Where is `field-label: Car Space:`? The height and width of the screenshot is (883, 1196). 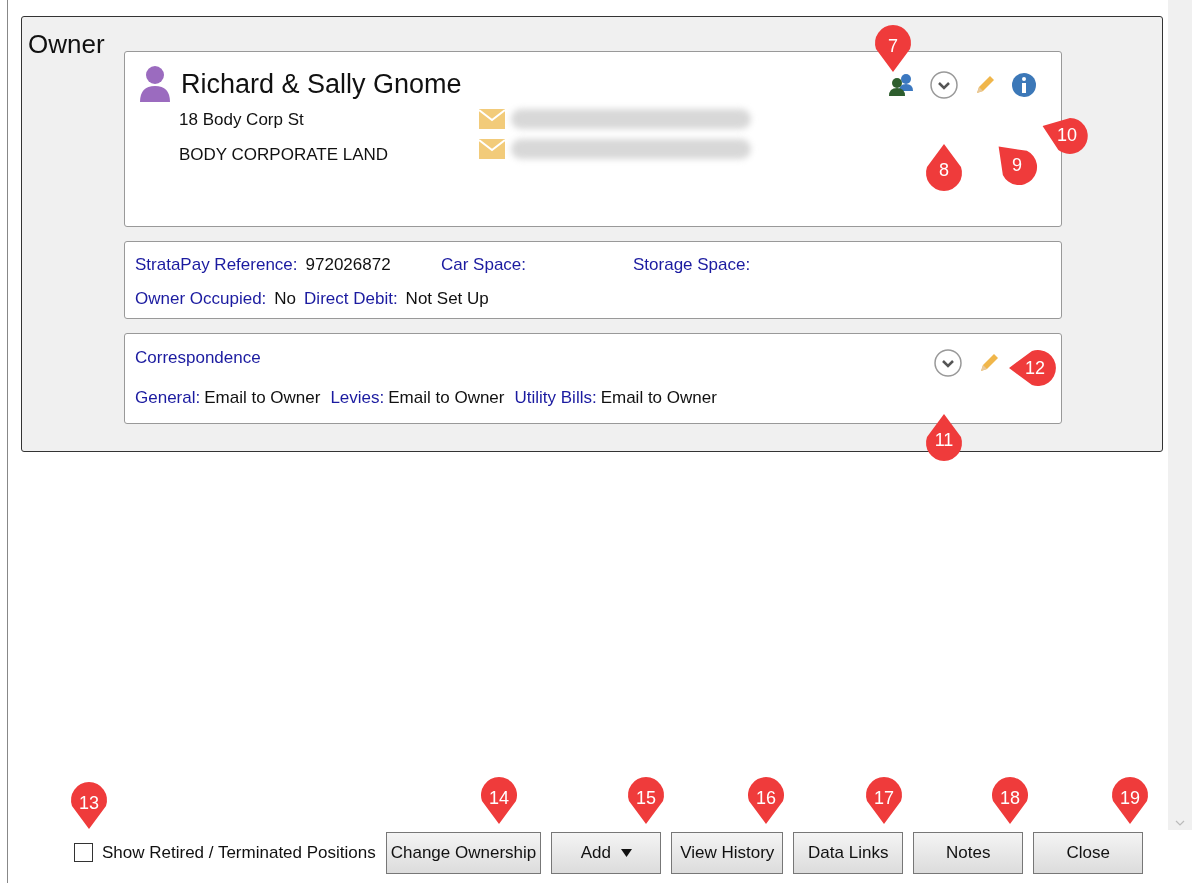 field-label: Car Space: is located at coordinates (484, 265).